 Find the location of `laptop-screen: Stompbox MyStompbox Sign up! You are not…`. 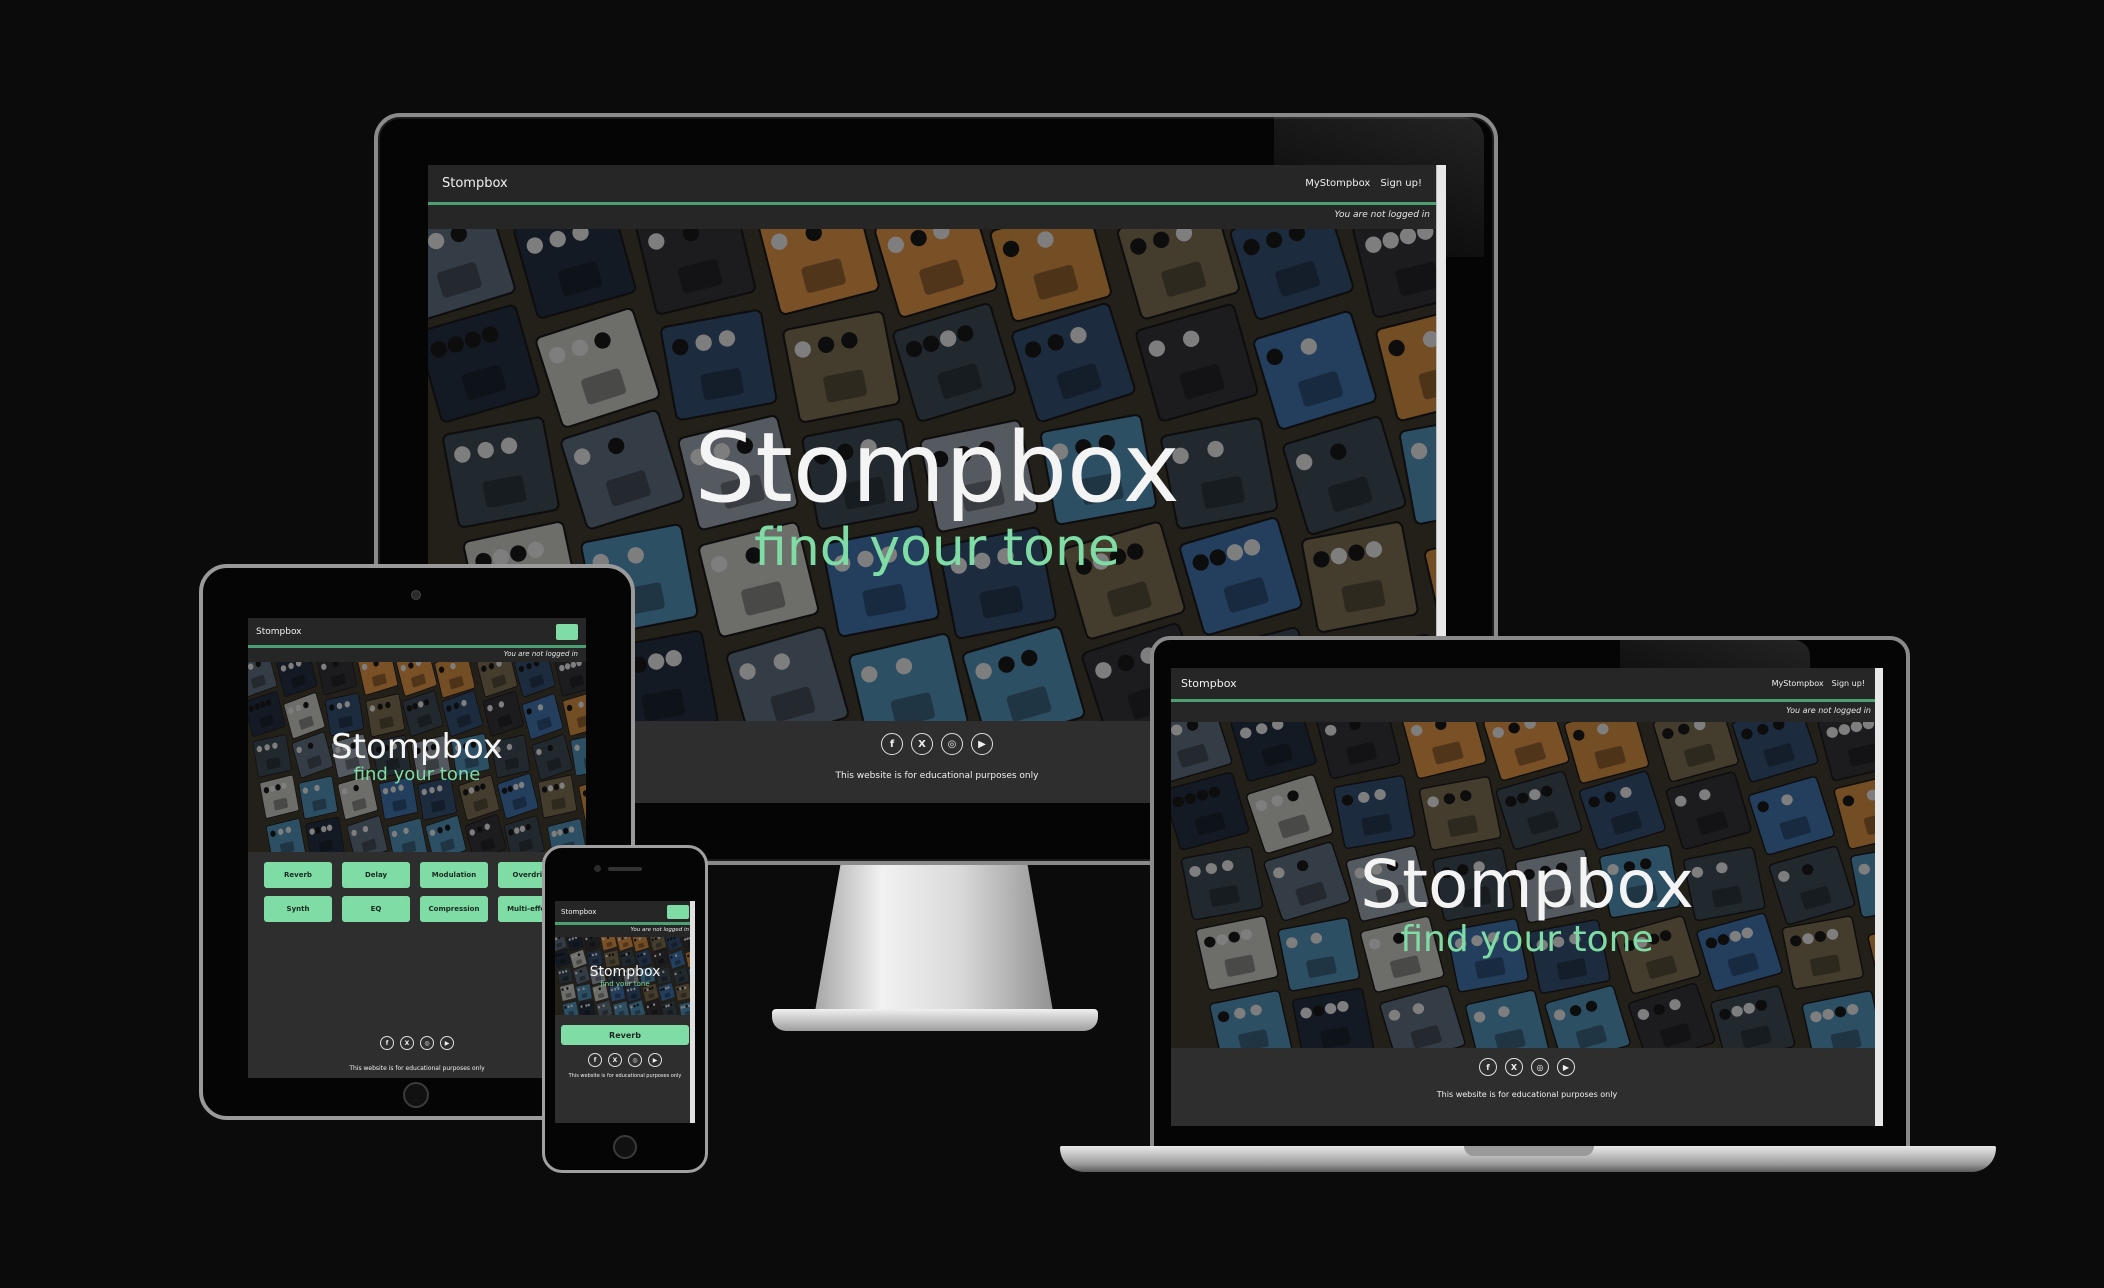

laptop-screen: Stompbox MyStompbox Sign up! You are not… is located at coordinates (1527, 897).